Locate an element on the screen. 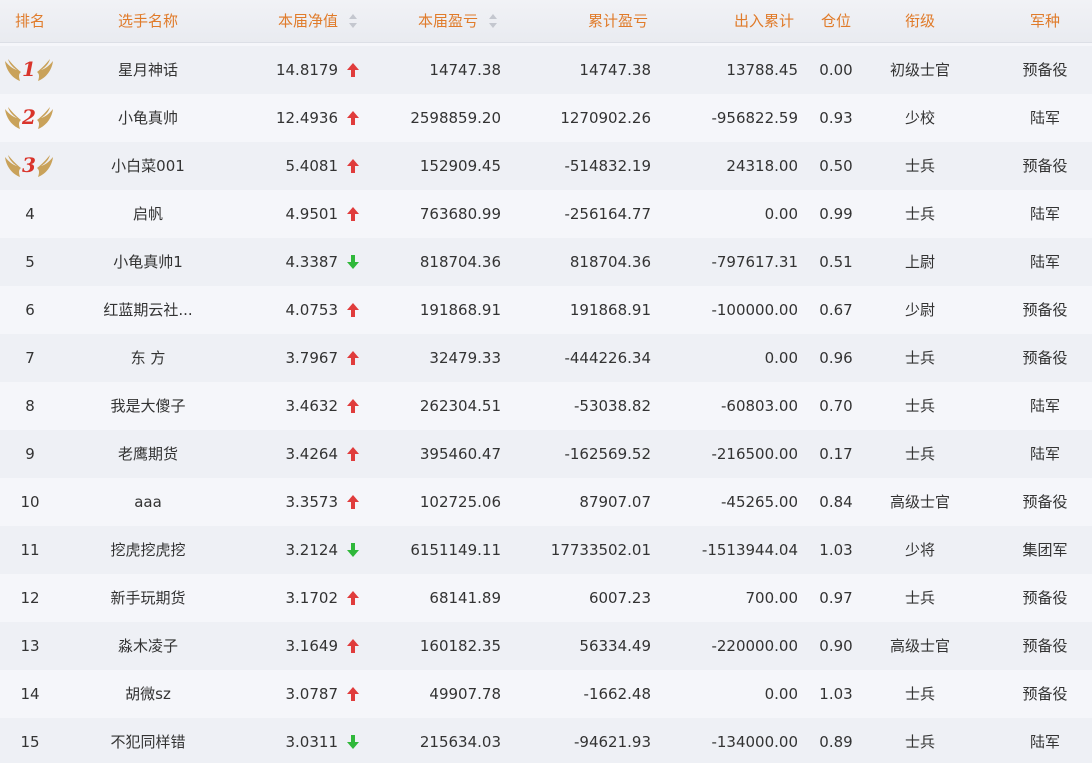  rank-number: 2 is located at coordinates (29, 117).